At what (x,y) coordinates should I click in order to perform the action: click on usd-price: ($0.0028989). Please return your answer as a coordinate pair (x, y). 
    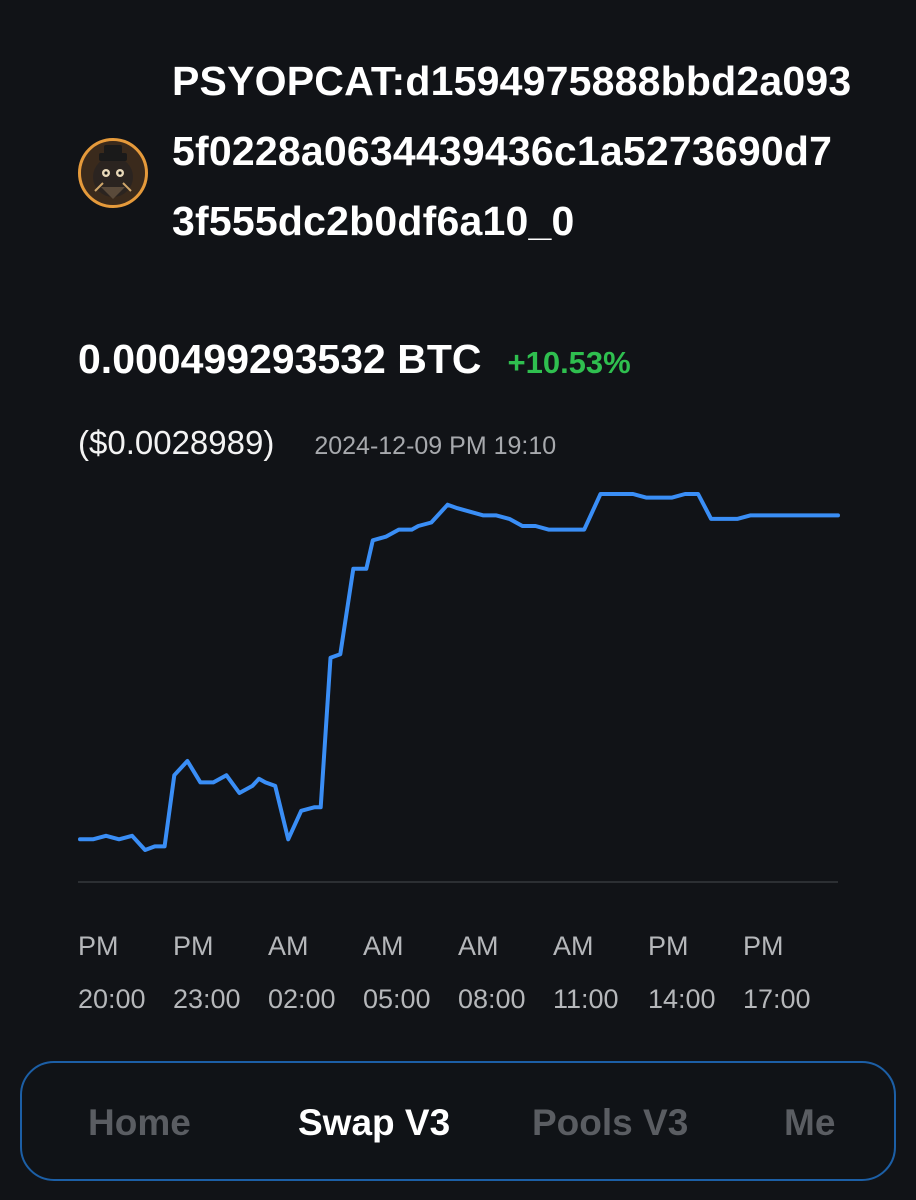
    Looking at the image, I should click on (176, 442).